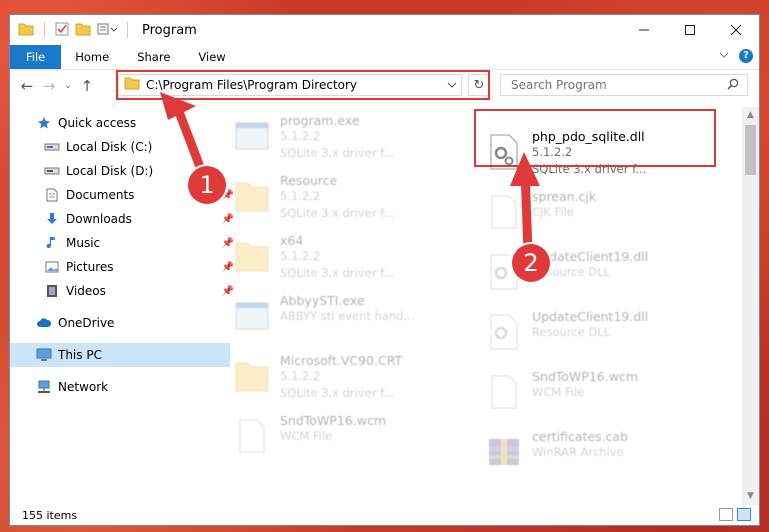 Image resolution: width=769 pixels, height=532 pixels. What do you see at coordinates (207, 185) in the screenshot?
I see `step-badge-1: 1` at bounding box center [207, 185].